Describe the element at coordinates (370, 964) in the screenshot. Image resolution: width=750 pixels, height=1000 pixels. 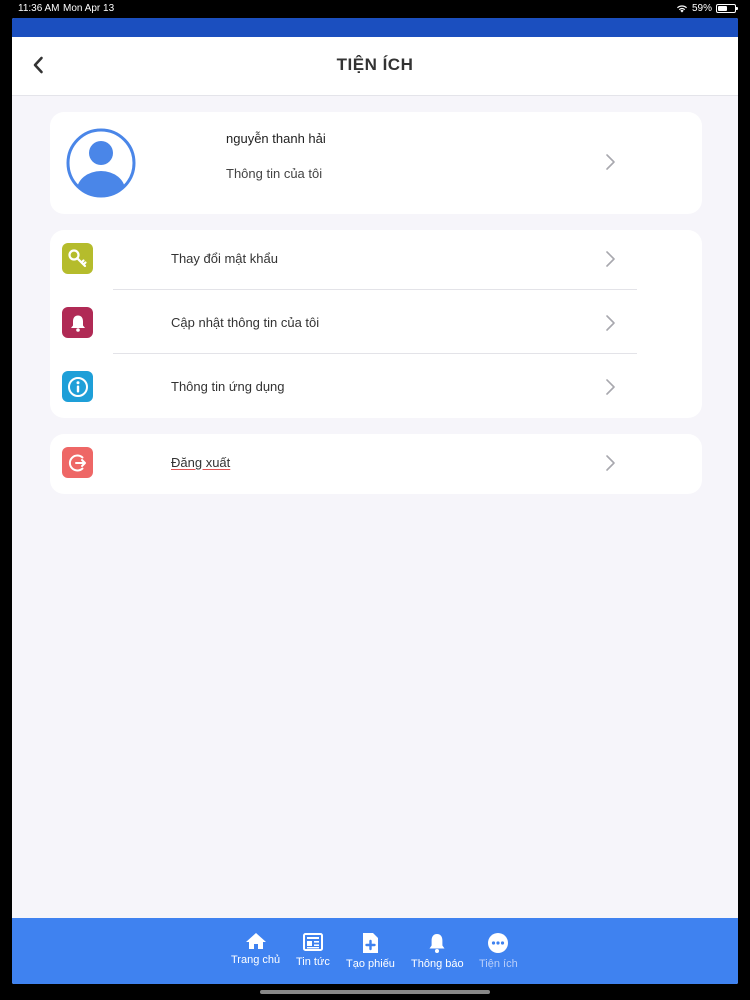
I see `tab-label: Tạo phiếu` at that location.